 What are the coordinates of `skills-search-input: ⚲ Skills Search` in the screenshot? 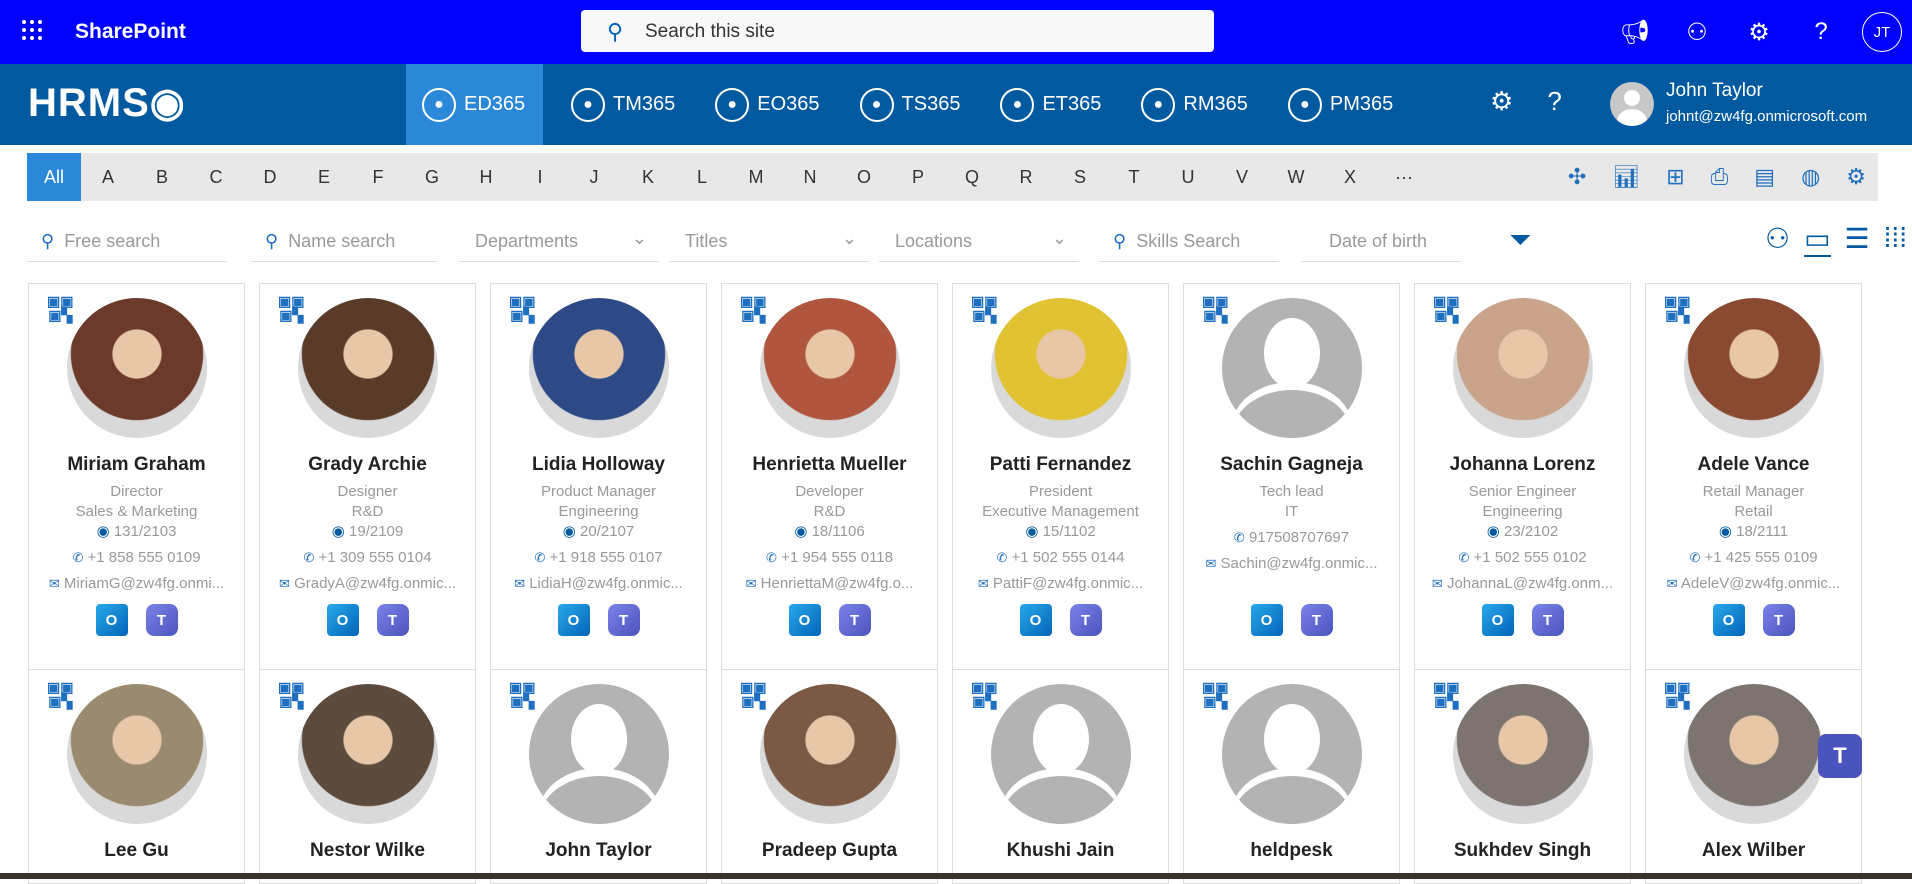 It's located at (1189, 242).